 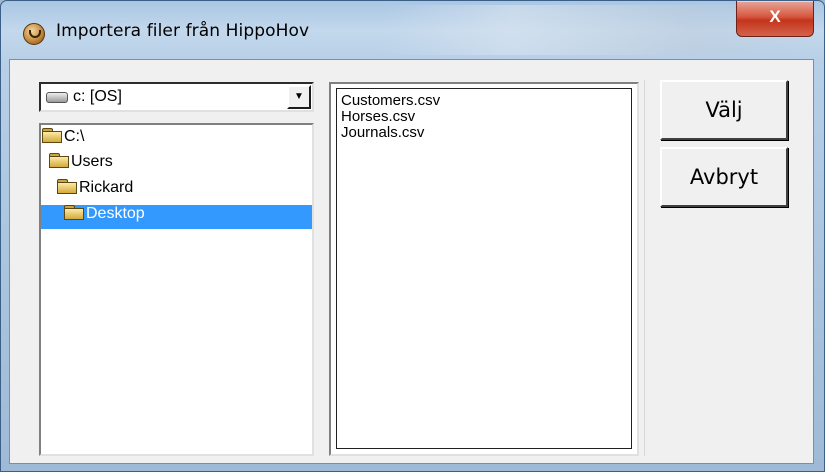 What do you see at coordinates (484, 101) in the screenshot?
I see `file-item-customers: Customers.csv` at bounding box center [484, 101].